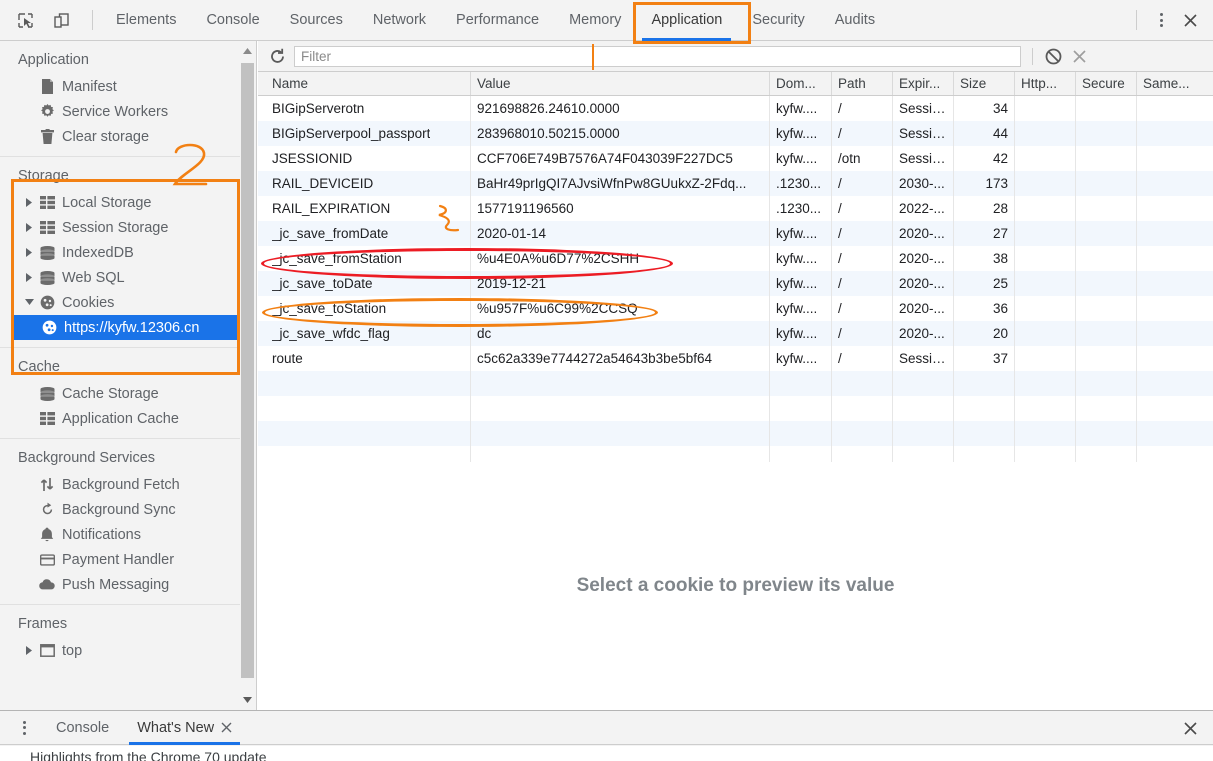  I want to click on filter-input, so click(657, 56).